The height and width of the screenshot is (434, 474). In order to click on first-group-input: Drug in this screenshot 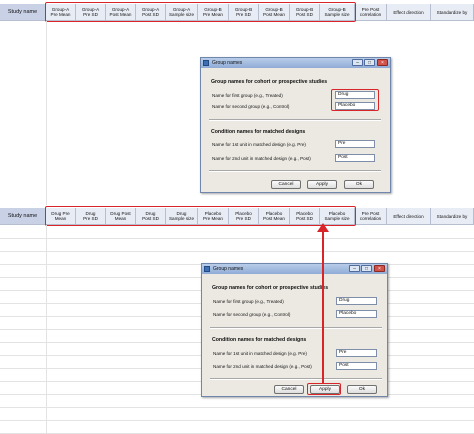, I will do `click(356, 301)`.